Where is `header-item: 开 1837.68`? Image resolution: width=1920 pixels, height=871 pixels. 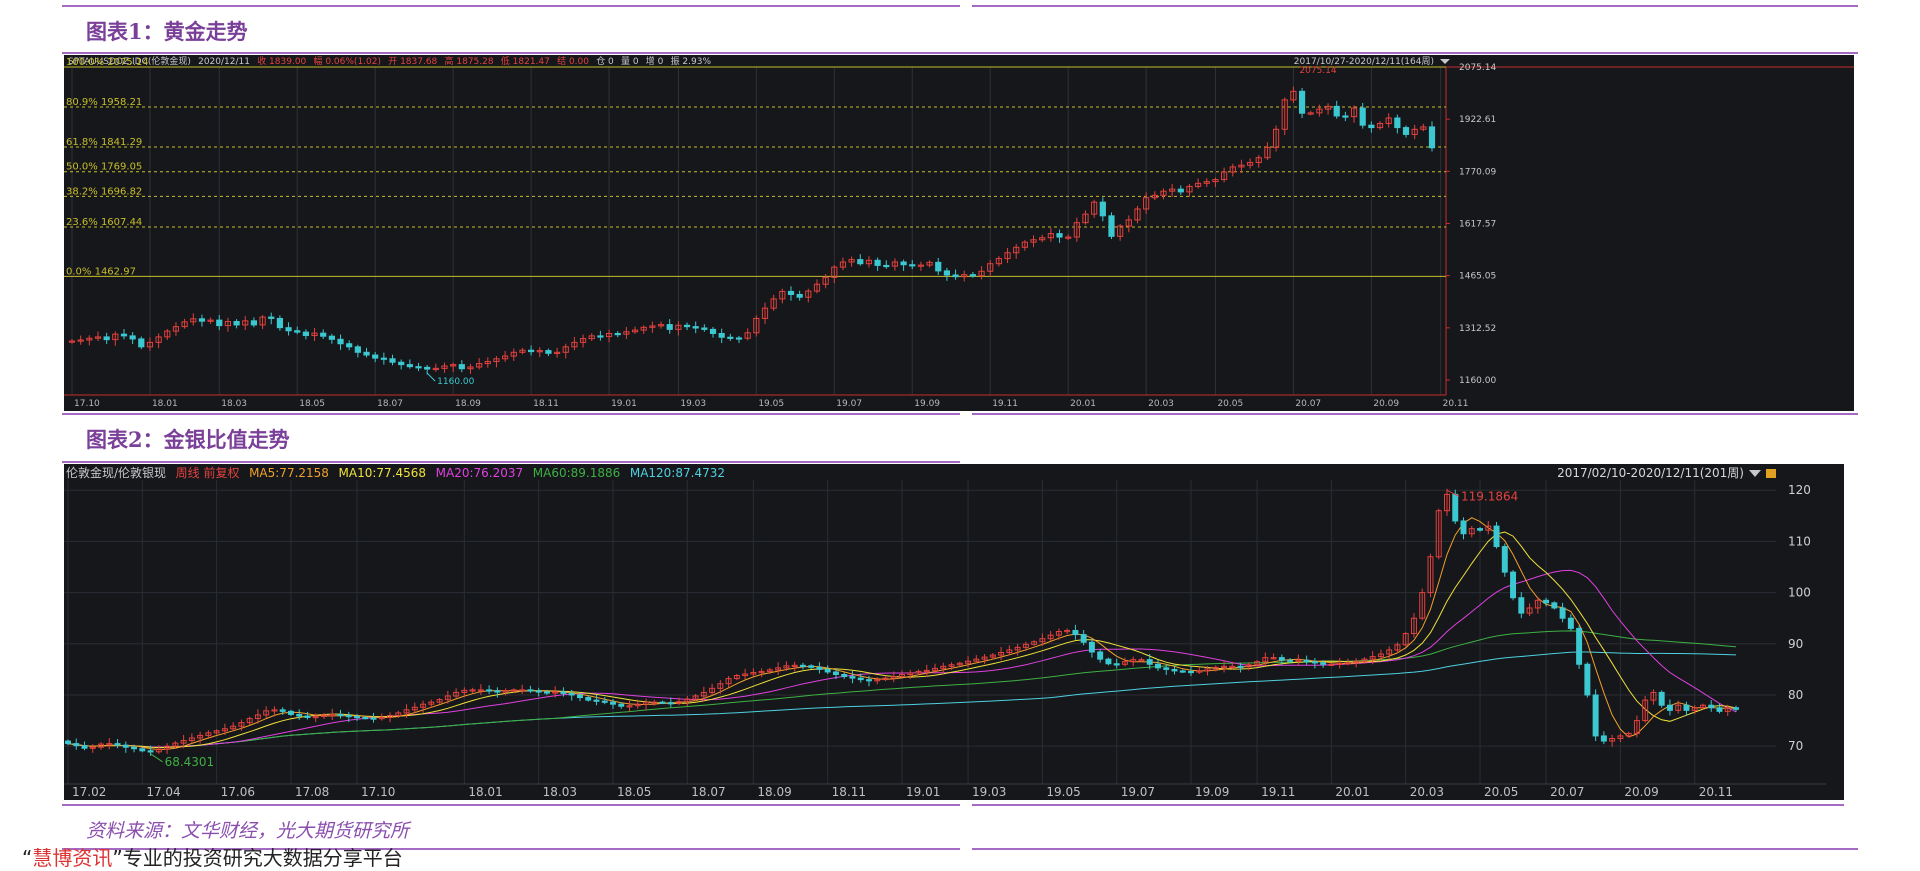
header-item: 开 1837.68 is located at coordinates (412, 61).